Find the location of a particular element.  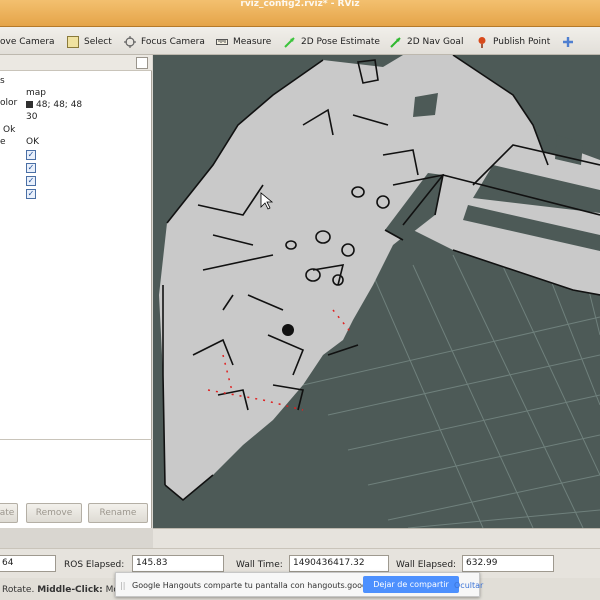

panel-float-button is located at coordinates (142, 63).